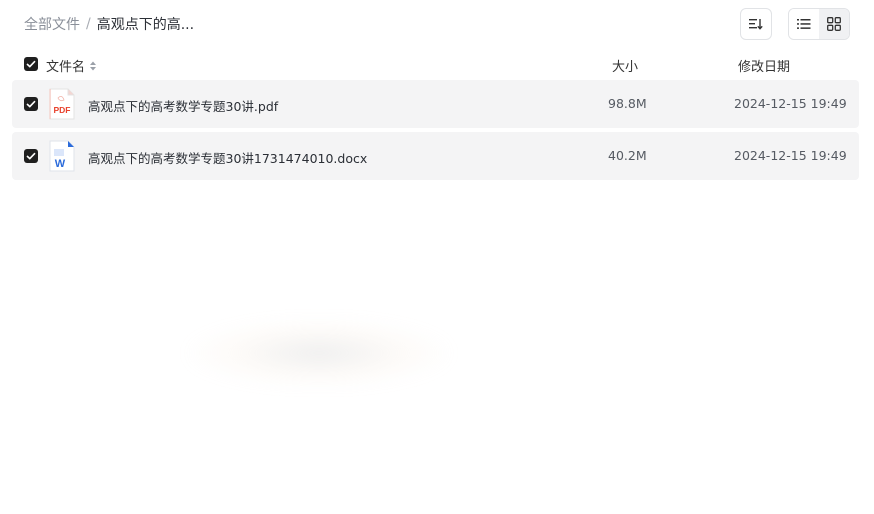 The image size is (874, 514). Describe the element at coordinates (93, 65) in the screenshot. I see `sort-toggle-icon` at that location.